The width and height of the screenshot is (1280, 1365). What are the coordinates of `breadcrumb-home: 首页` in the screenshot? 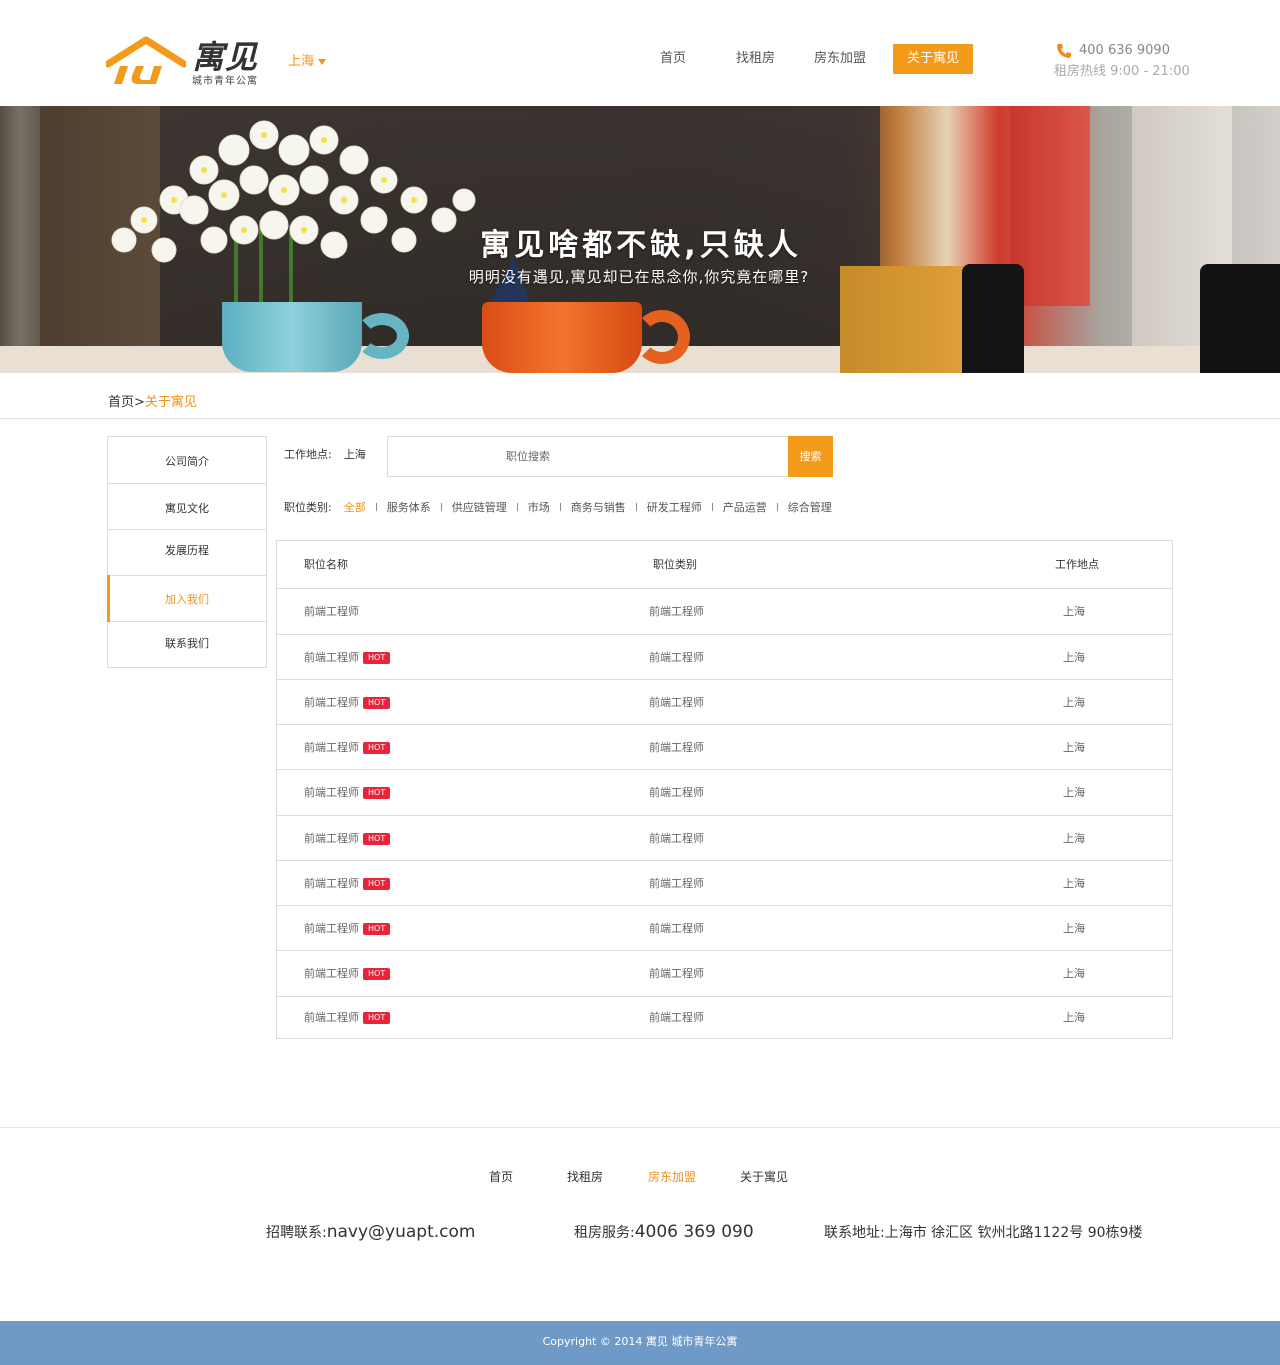 It's located at (121, 402).